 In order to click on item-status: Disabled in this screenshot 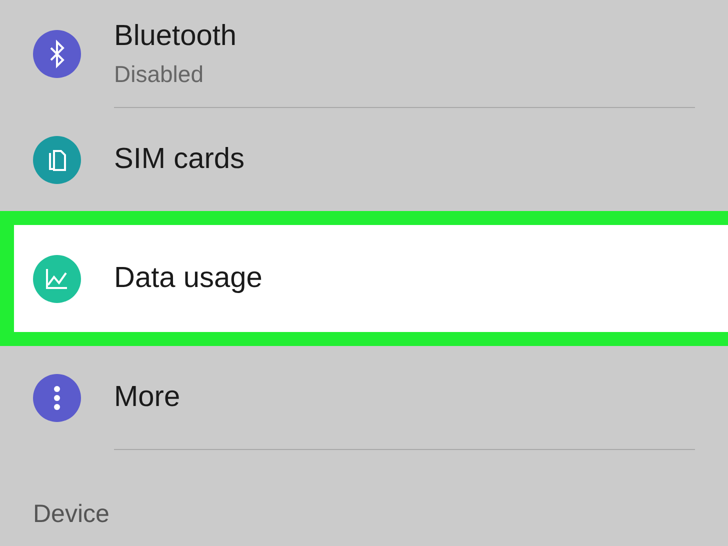, I will do `click(159, 74)`.